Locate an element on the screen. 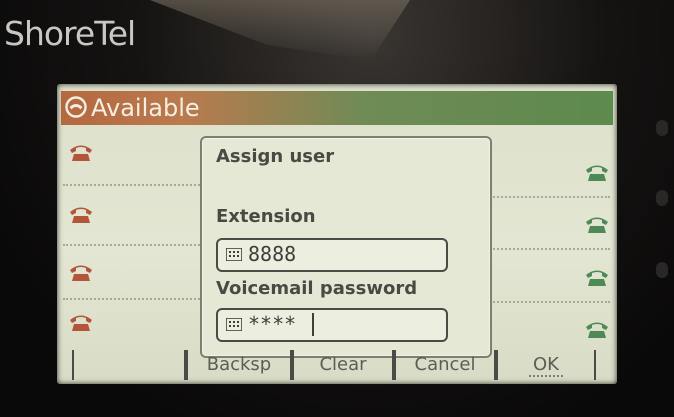 The height and width of the screenshot is (417, 674). backspace-softkey: Backsp is located at coordinates (239, 365).